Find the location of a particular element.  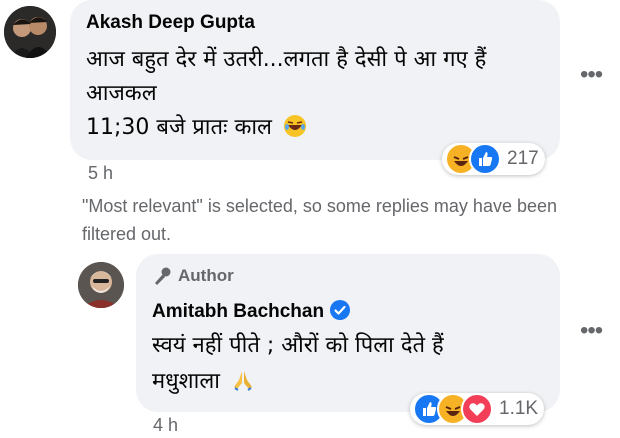

comment-text-line: 11;30 बजे प्रातः काल is located at coordinates (196, 128).